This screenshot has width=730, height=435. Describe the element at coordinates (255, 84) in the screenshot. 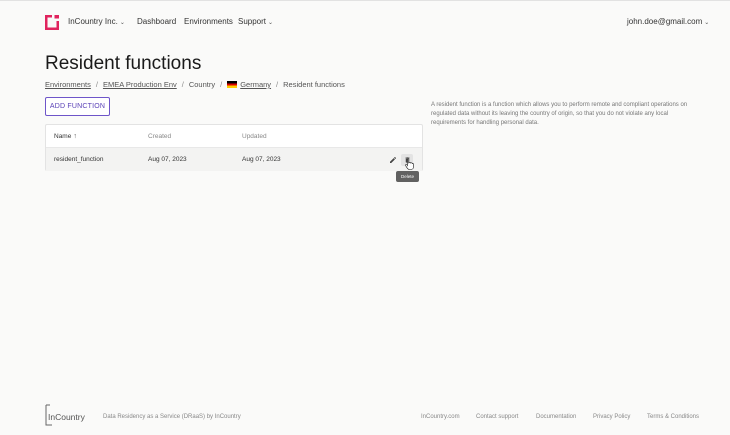

I see `breadcrumb-germany: Germany` at that location.